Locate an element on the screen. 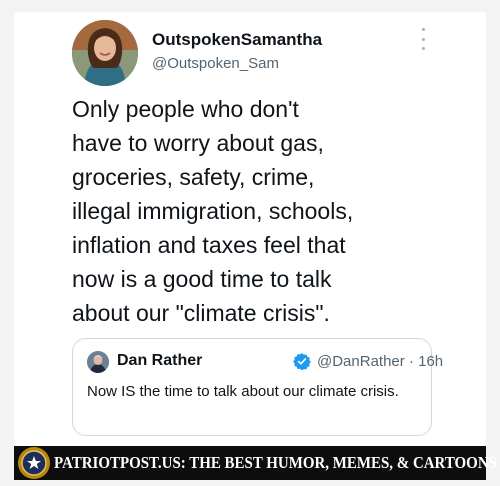 This screenshot has height=486, width=500. avatar is located at coordinates (105, 53).